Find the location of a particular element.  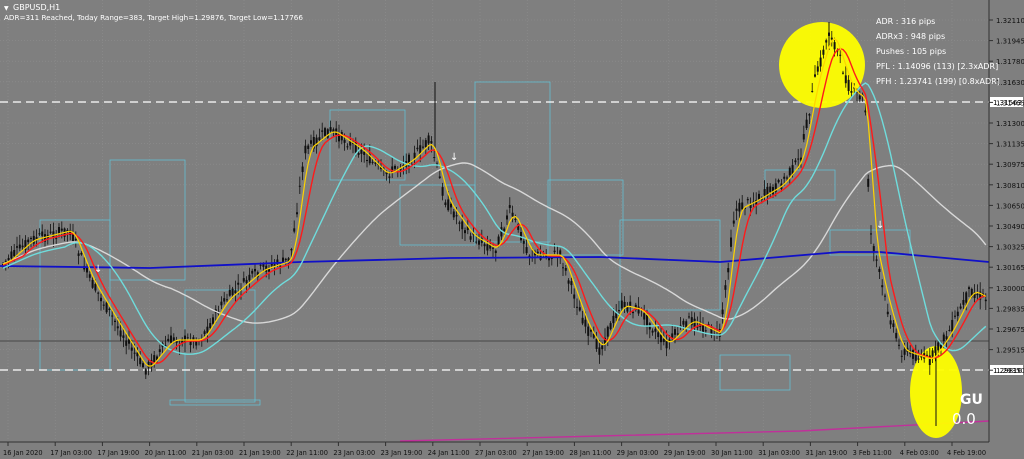

price-tick-label: 1.29675 is located at coordinates (1010, 330).